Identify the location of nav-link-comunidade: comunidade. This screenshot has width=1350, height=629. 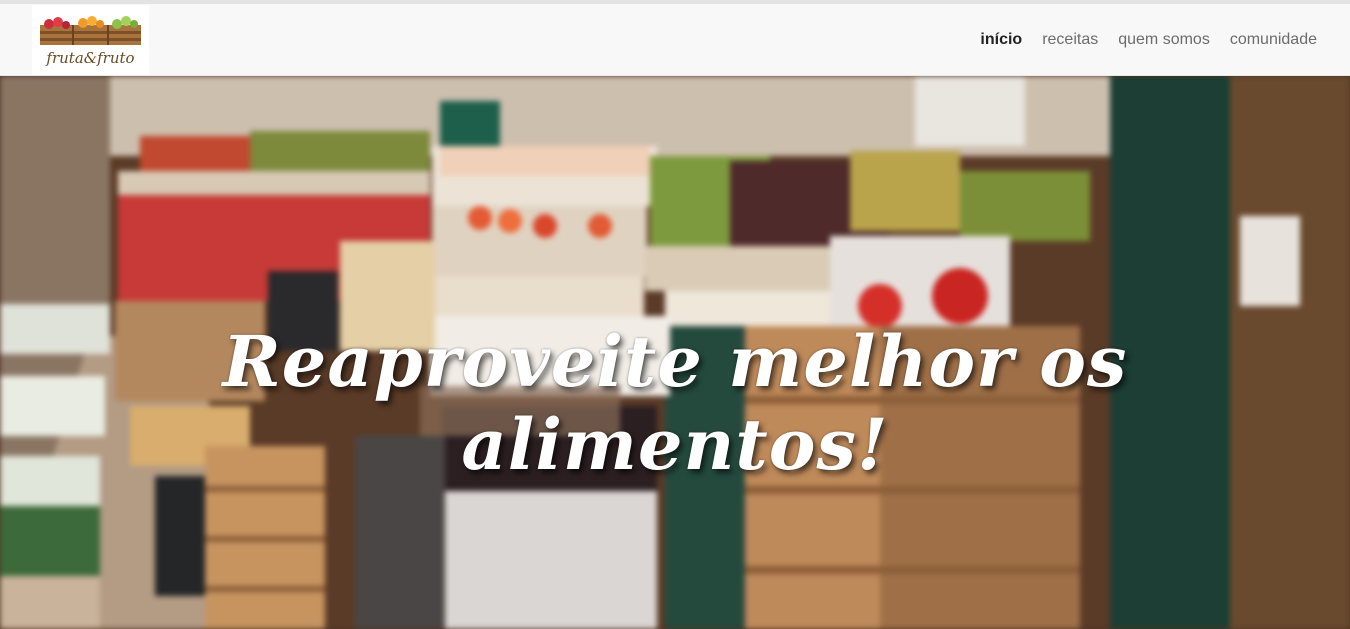
(1273, 40).